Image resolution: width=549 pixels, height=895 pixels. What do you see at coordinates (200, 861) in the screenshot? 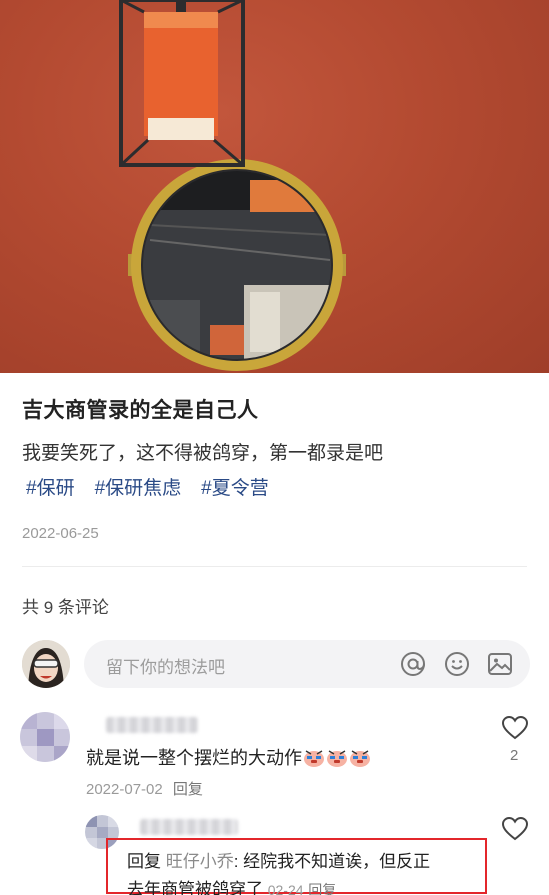
I see `reply-target-user: 旺仔小乔` at bounding box center [200, 861].